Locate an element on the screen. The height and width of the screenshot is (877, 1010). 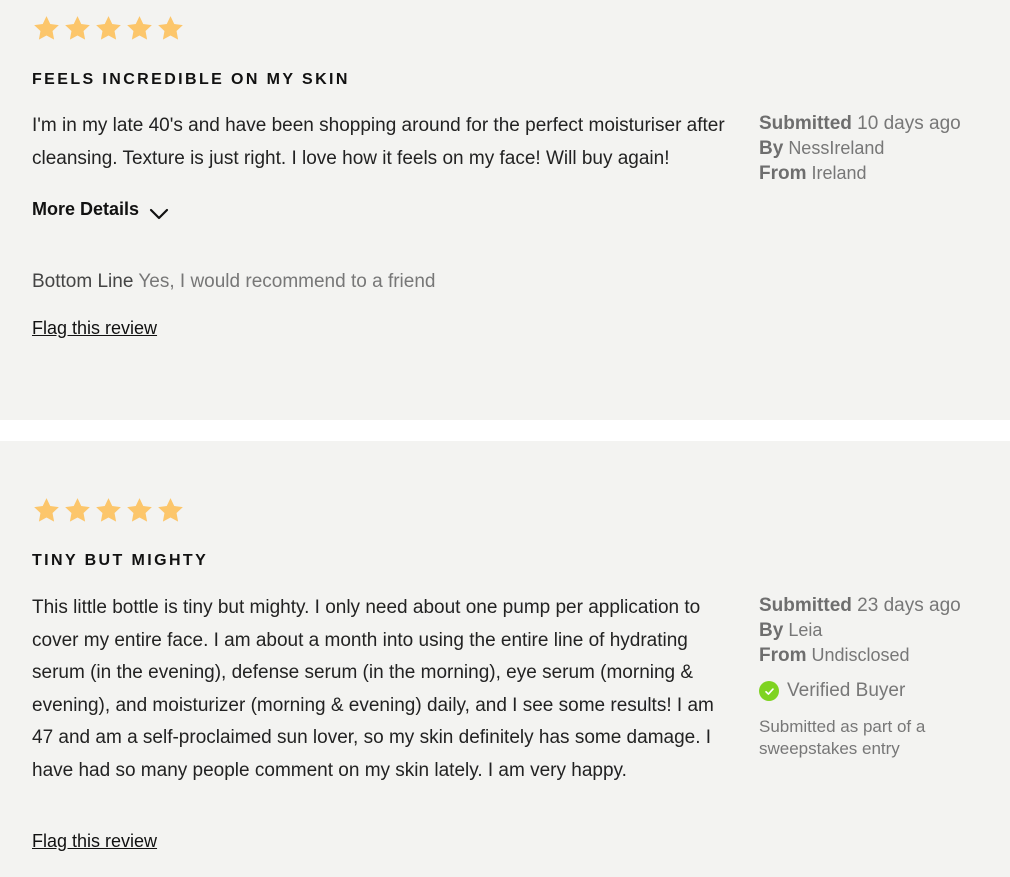
bottom-line-label: Bottom Line is located at coordinates (83, 281).